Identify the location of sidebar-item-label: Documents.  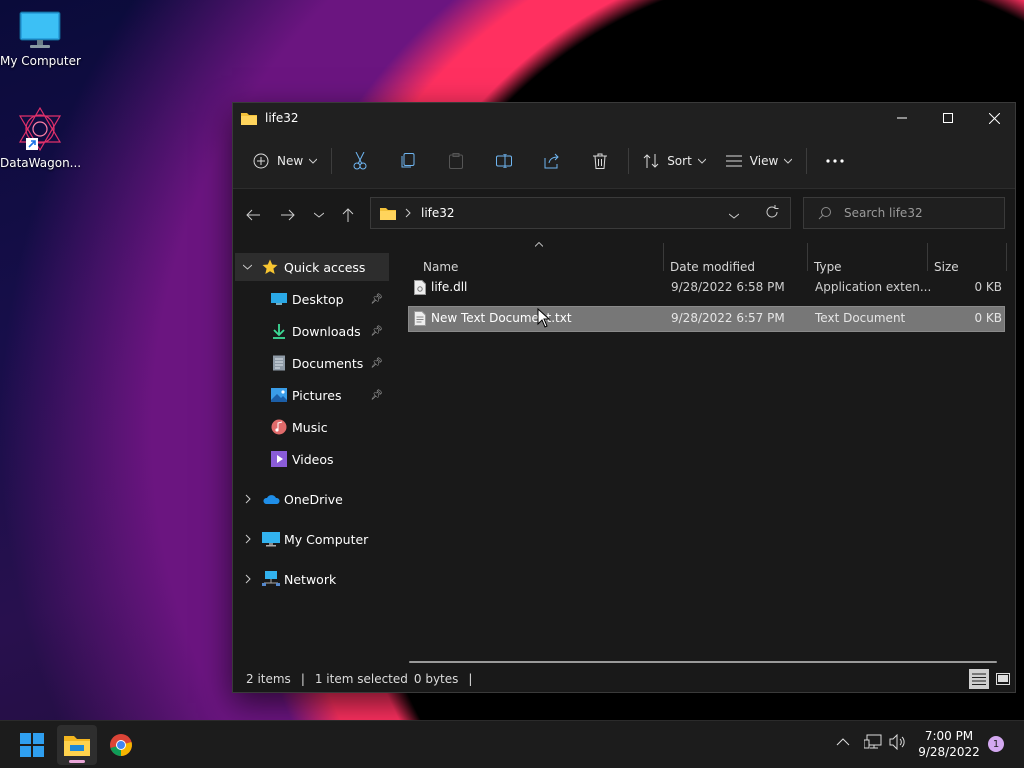
(328, 363).